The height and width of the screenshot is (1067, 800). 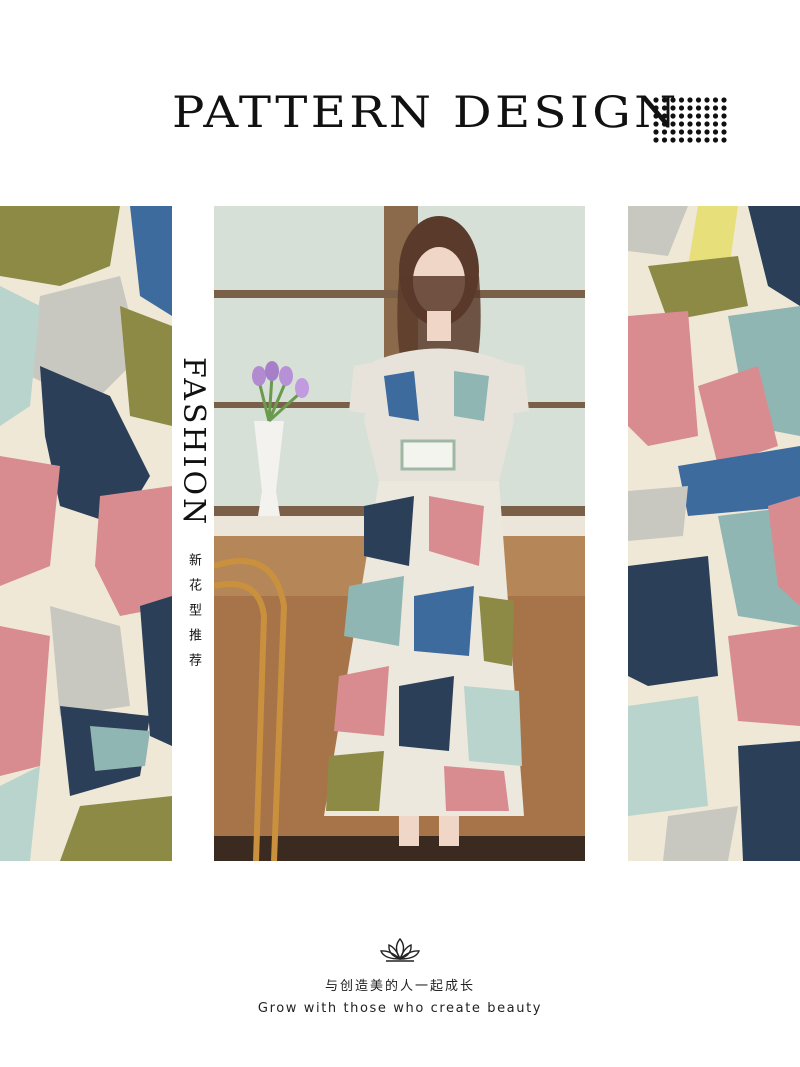 What do you see at coordinates (400, 1008) in the screenshot?
I see `slogan-english: Grow with those who create beauty` at bounding box center [400, 1008].